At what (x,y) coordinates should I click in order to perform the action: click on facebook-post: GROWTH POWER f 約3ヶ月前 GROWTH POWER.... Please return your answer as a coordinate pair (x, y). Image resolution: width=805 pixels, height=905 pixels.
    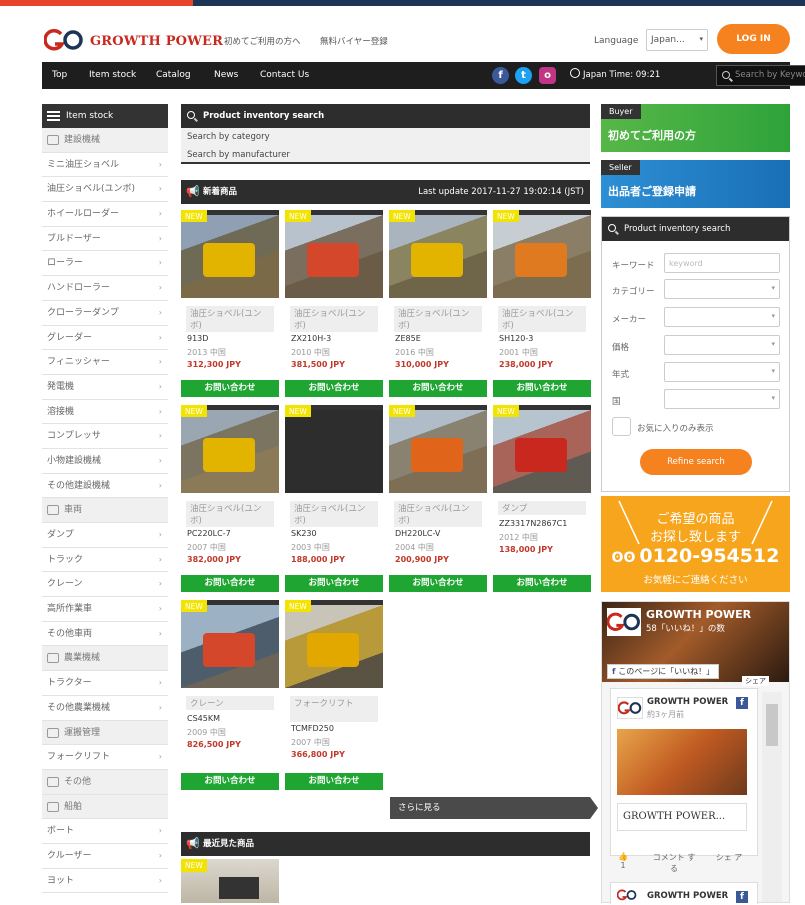
    Looking at the image, I should click on (684, 772).